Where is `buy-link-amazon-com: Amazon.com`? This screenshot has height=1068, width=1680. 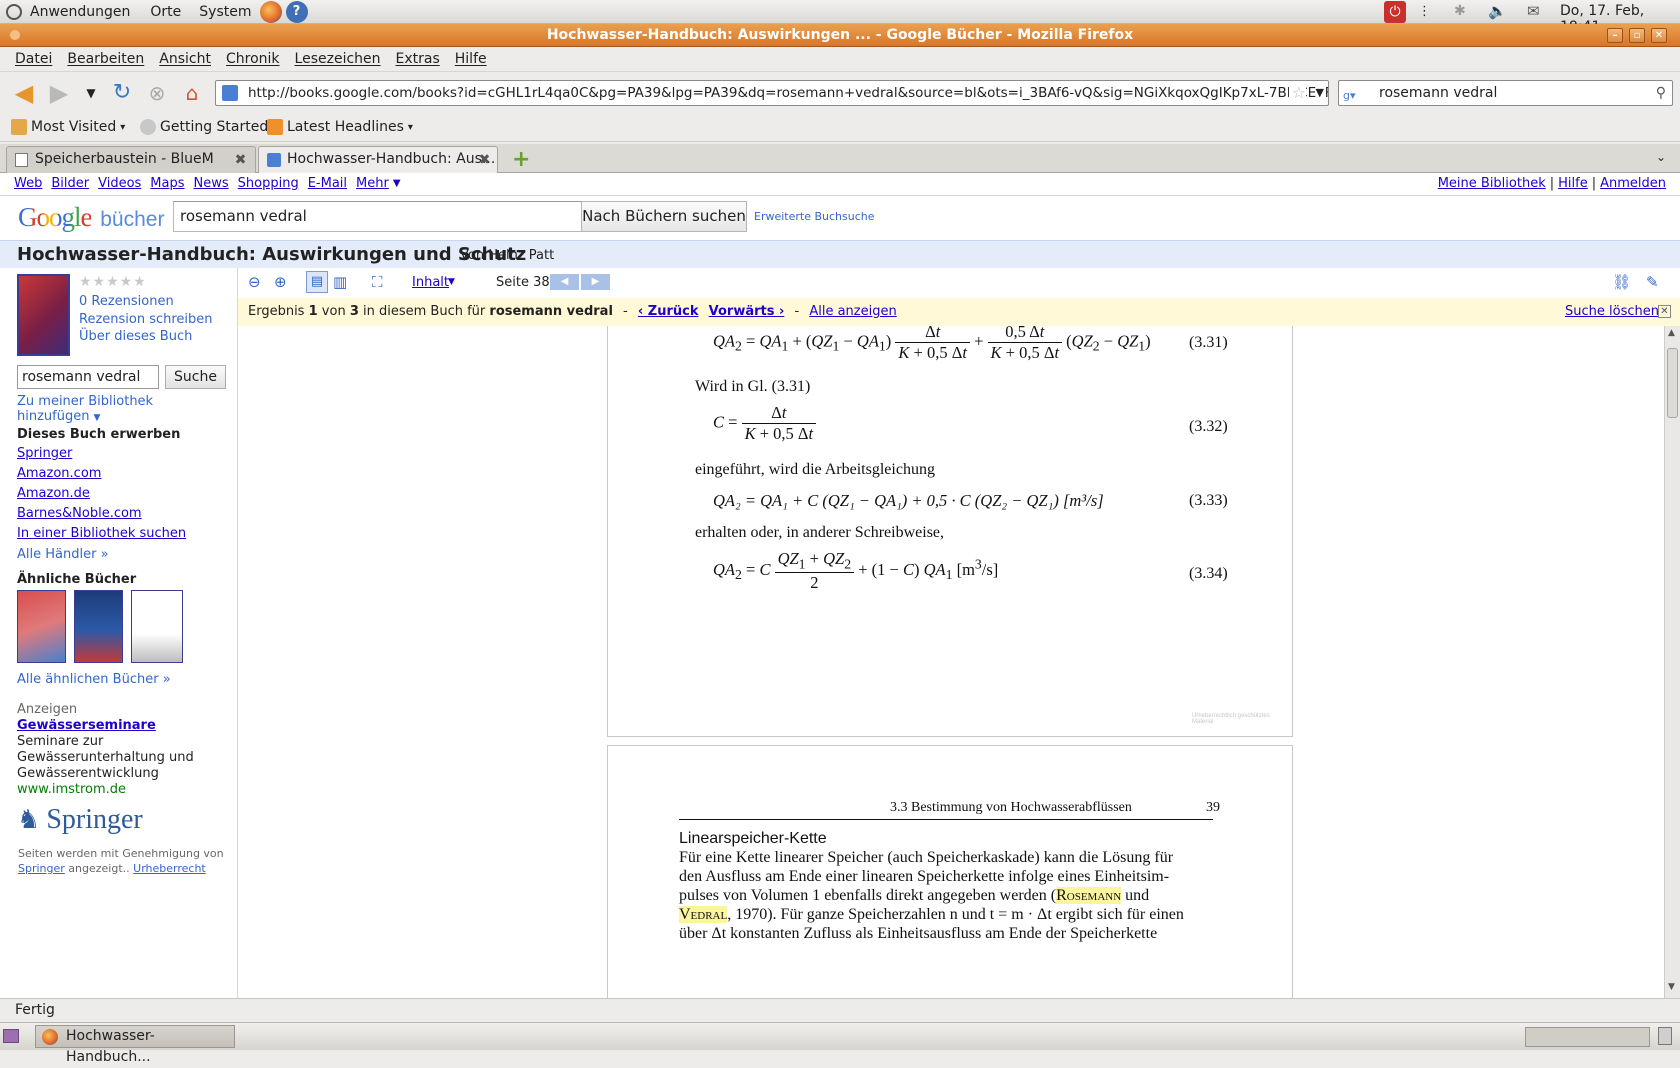 buy-link-amazon-com: Amazon.com is located at coordinates (59, 473).